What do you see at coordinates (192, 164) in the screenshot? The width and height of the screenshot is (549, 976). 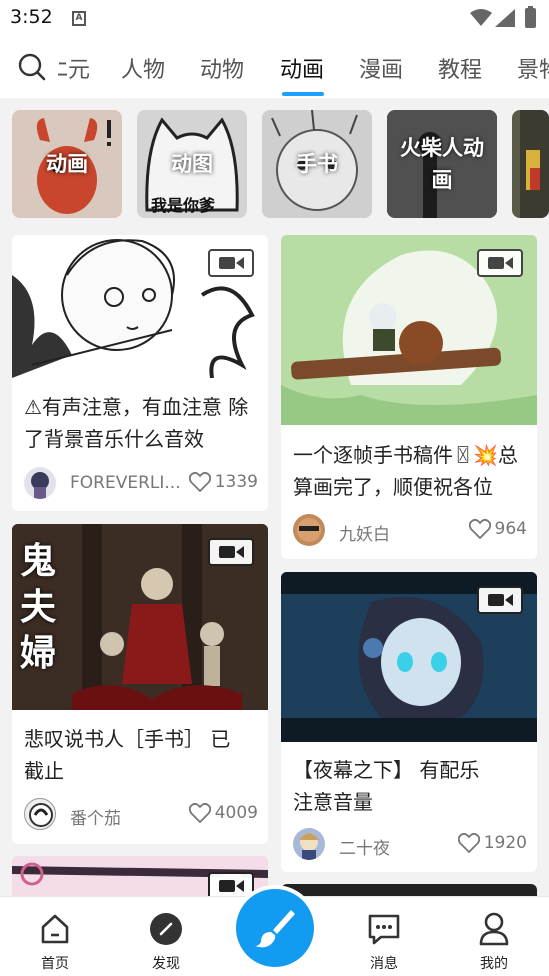 I see `subcategory-gif: 动图 我是你爹` at bounding box center [192, 164].